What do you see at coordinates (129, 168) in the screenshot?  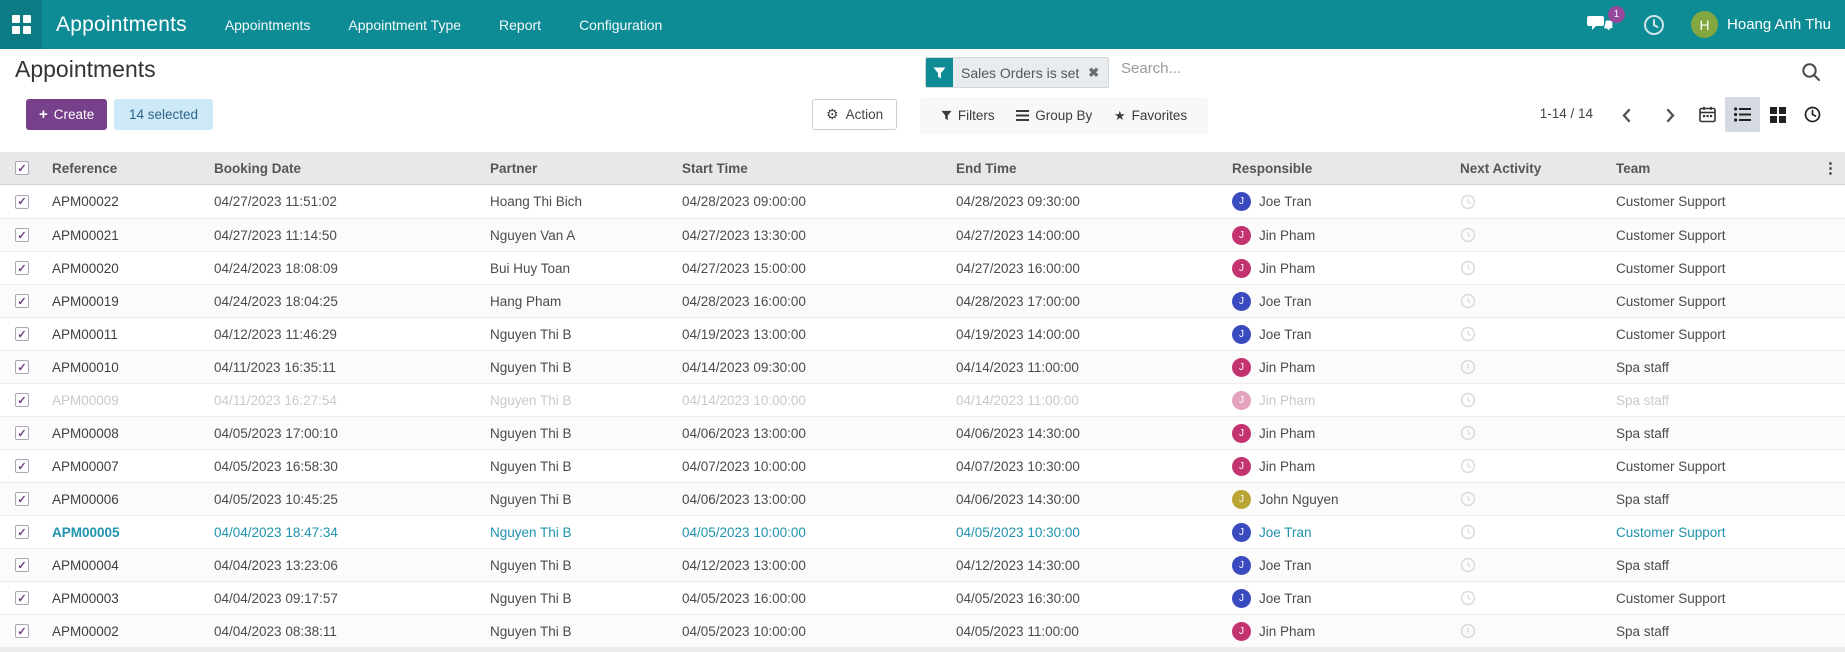 I see `header-reference: Reference` at bounding box center [129, 168].